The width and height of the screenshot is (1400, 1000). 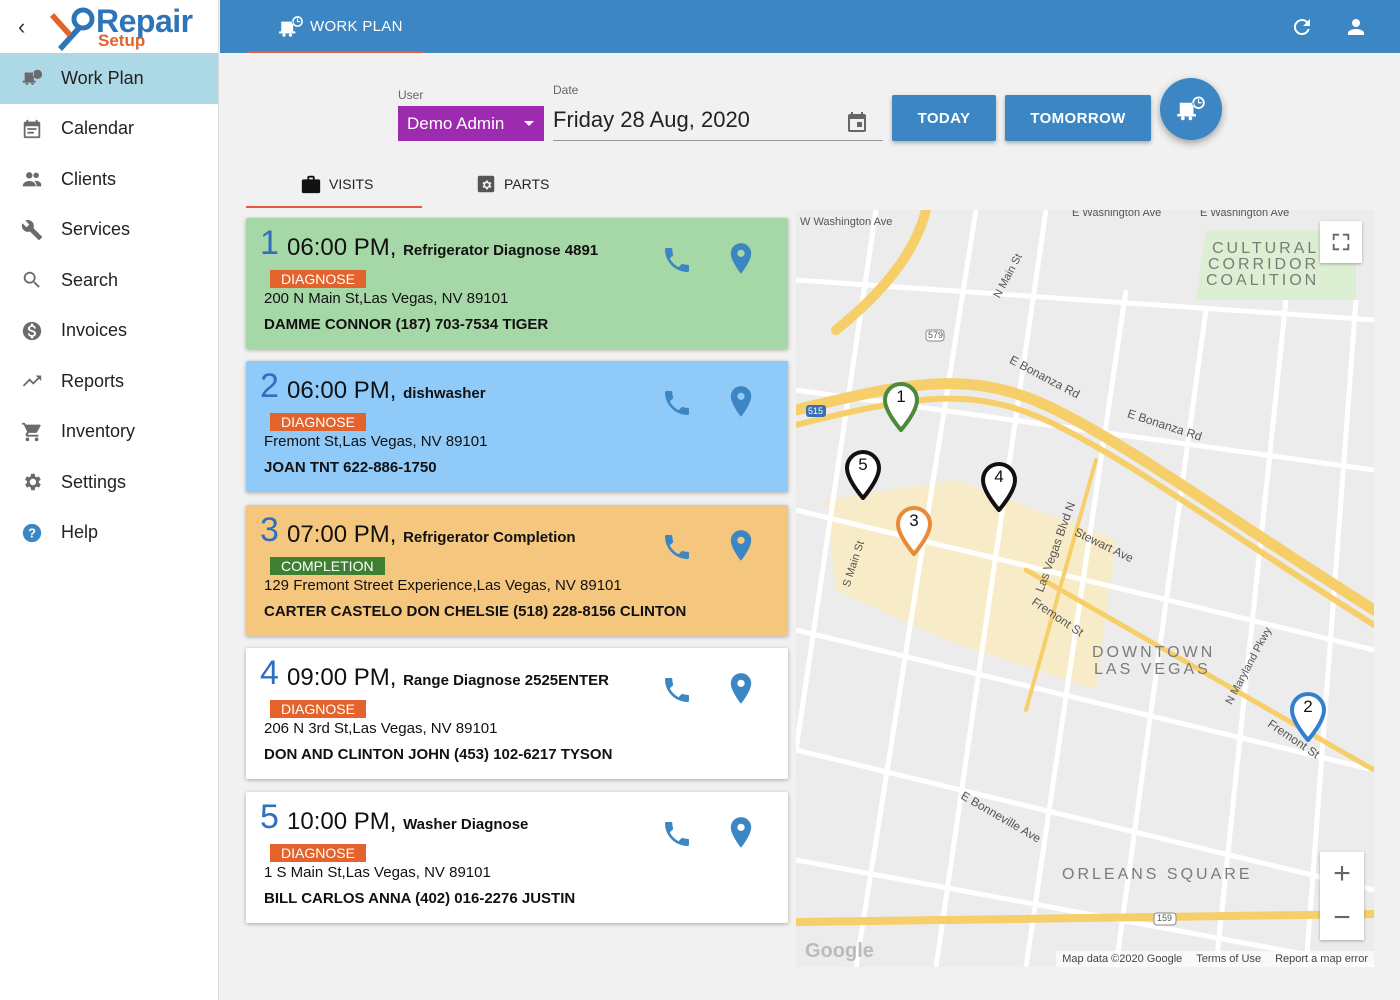 What do you see at coordinates (420, 898) in the screenshot?
I see `visit-client: BILL CARLOS ANNA (402) 016-2276 JUSTIN` at bounding box center [420, 898].